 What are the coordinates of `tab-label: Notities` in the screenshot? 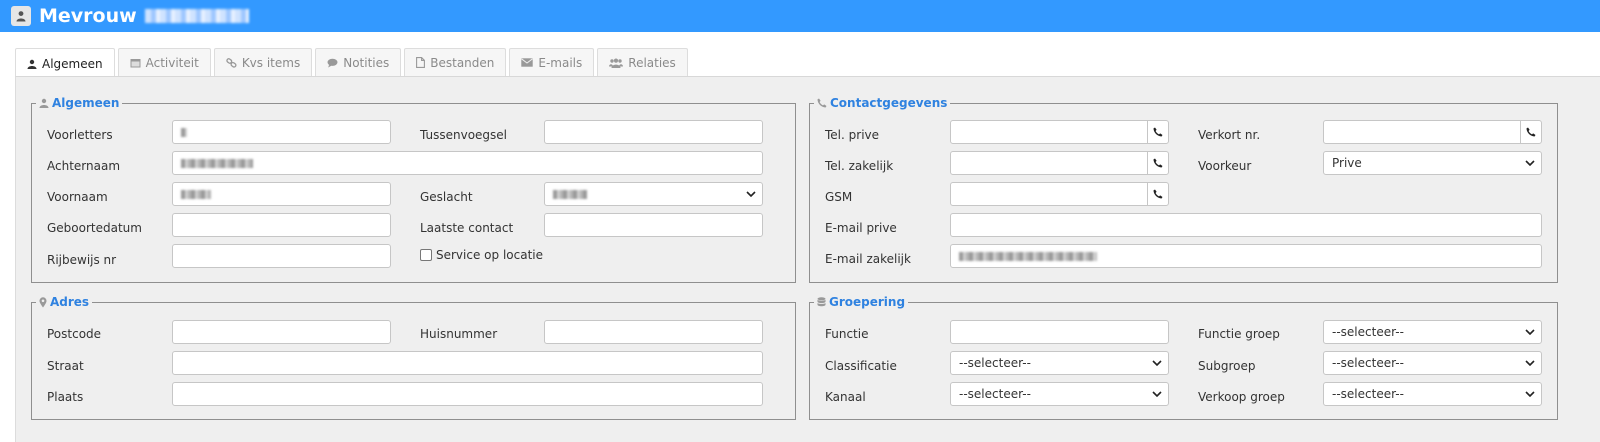 It's located at (366, 62).